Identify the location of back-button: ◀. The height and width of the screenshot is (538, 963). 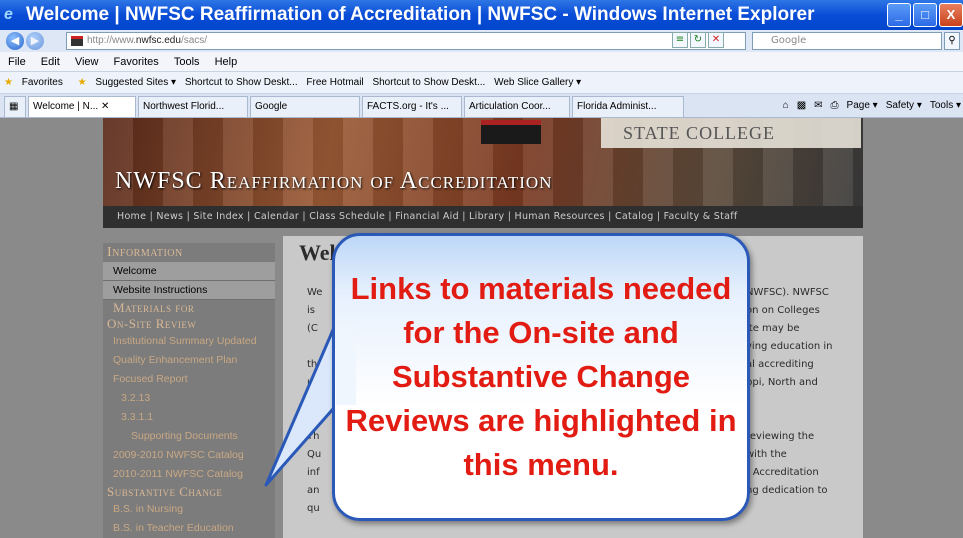
(15, 41).